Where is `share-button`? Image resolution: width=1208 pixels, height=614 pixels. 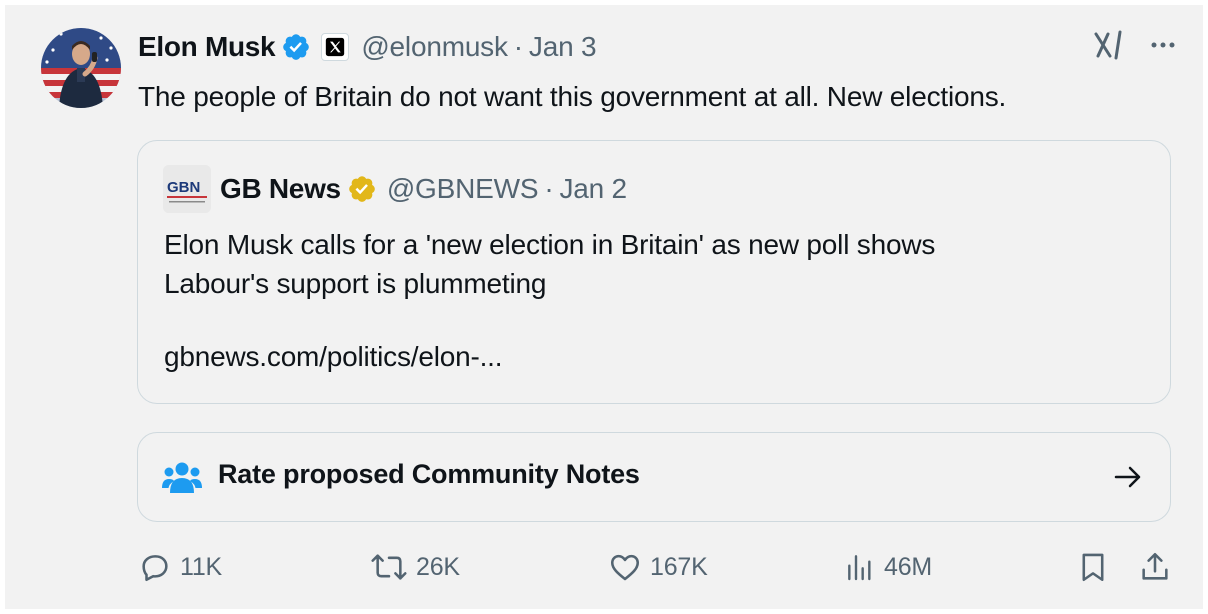 share-button is located at coordinates (1155, 567).